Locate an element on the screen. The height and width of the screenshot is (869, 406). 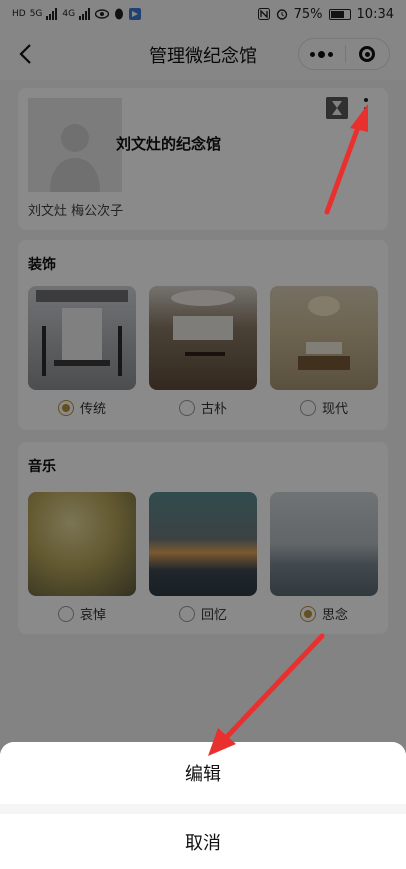
cancel-button: 取消 is located at coordinates (203, 841).